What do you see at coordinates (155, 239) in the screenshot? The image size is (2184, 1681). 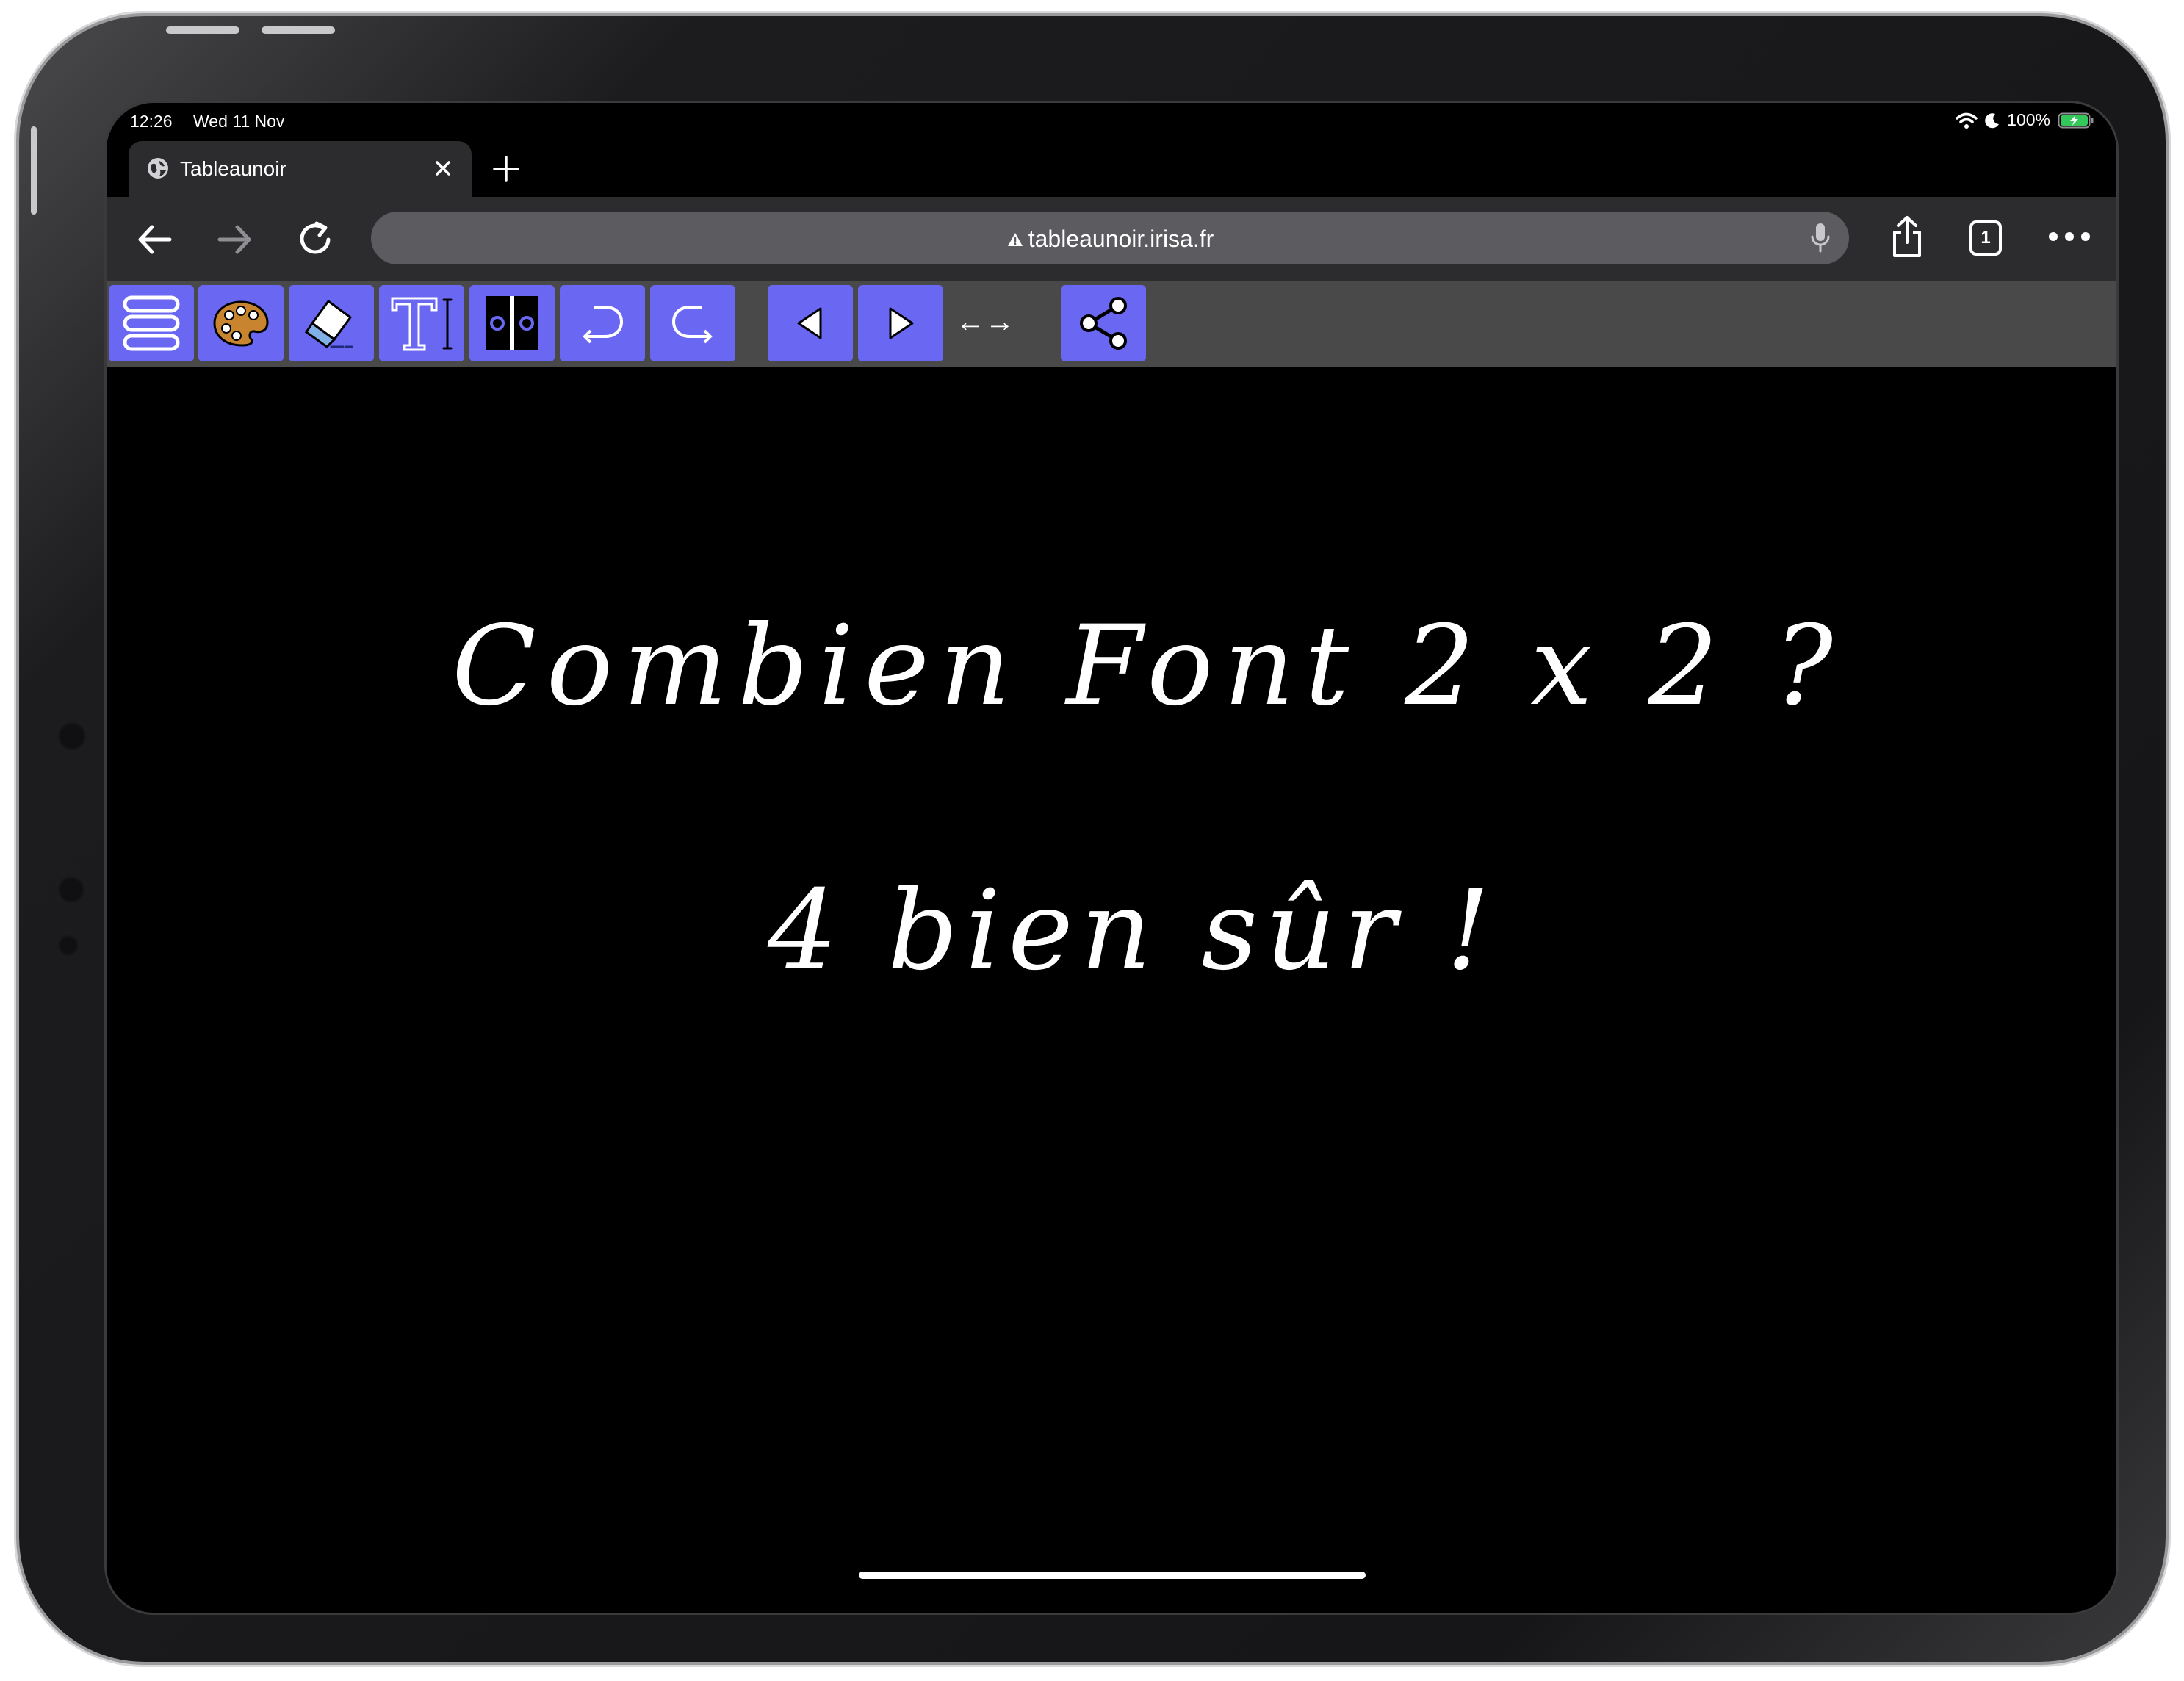 I see `back-icon` at bounding box center [155, 239].